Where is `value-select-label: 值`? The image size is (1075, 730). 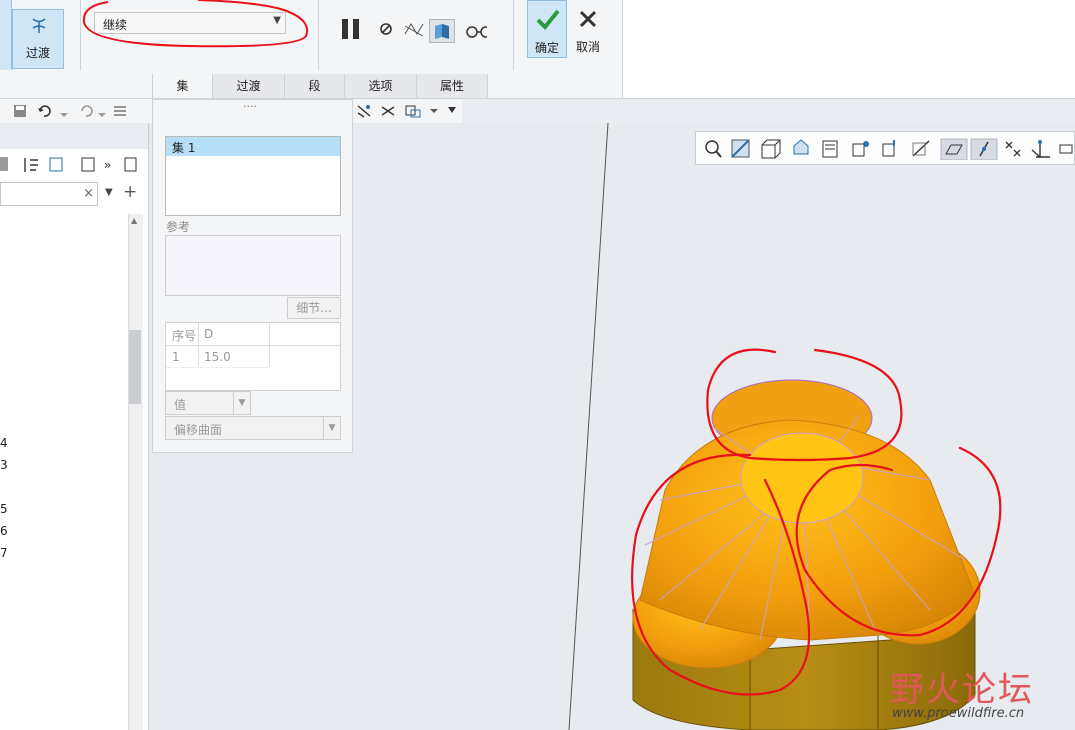 value-select-label: 值 is located at coordinates (180, 405).